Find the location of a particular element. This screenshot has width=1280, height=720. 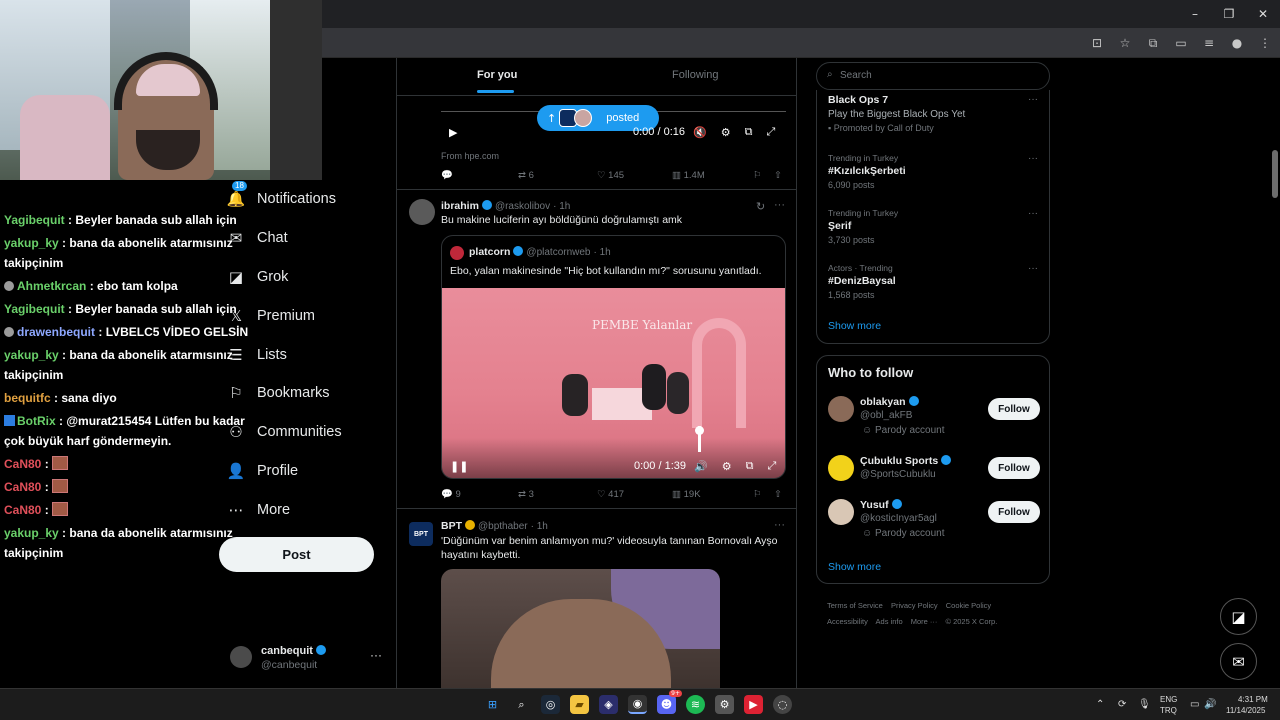

tab-for-you: For you is located at coordinates (497, 75).